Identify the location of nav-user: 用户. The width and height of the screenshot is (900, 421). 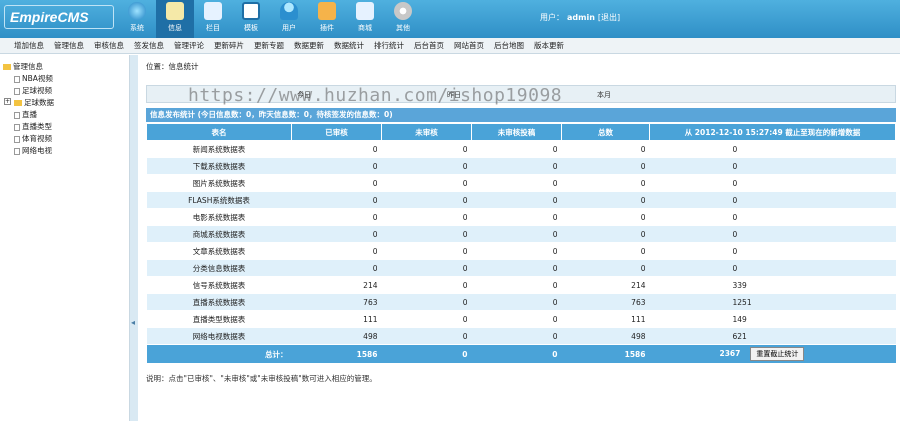
(289, 19).